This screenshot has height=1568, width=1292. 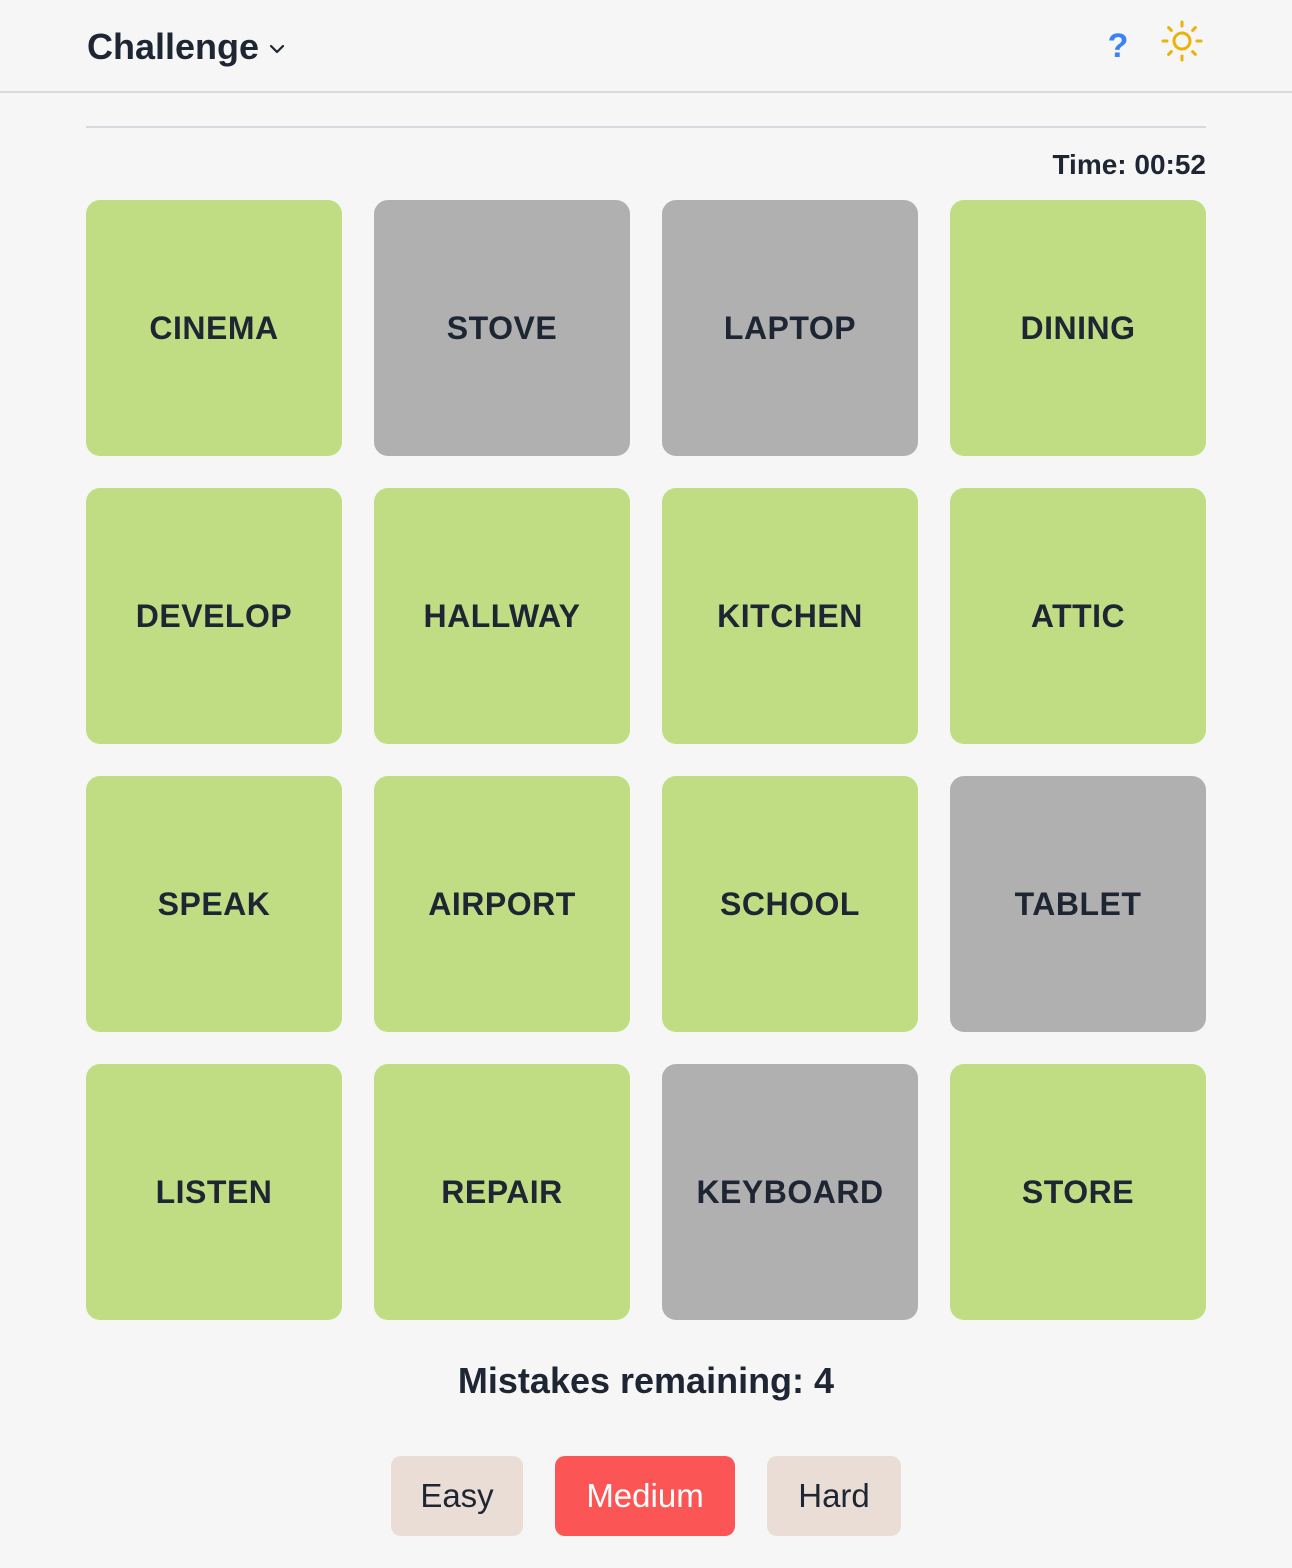 I want to click on timer: Time: 00:52, so click(x=1129, y=164).